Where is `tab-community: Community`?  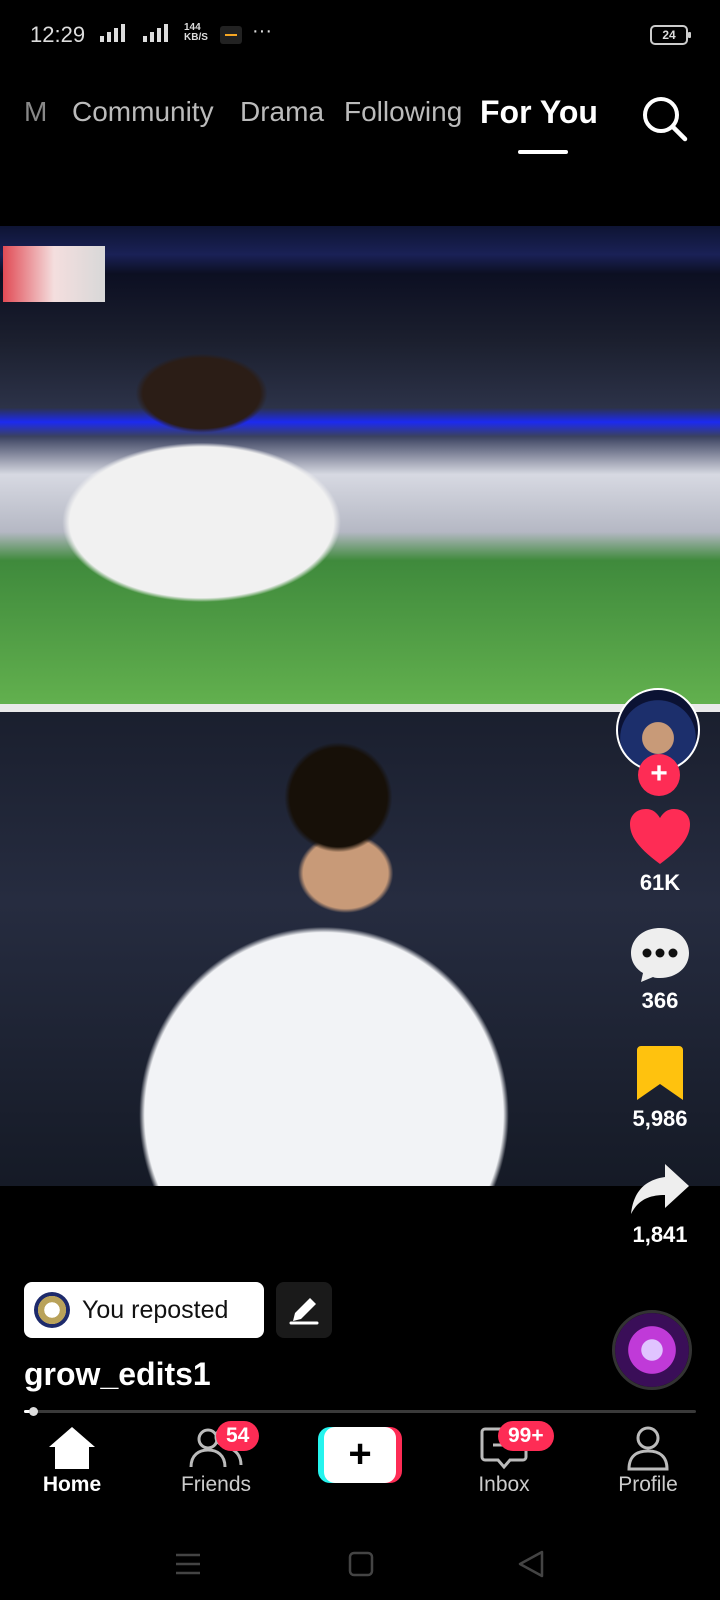 tab-community: Community is located at coordinates (143, 112).